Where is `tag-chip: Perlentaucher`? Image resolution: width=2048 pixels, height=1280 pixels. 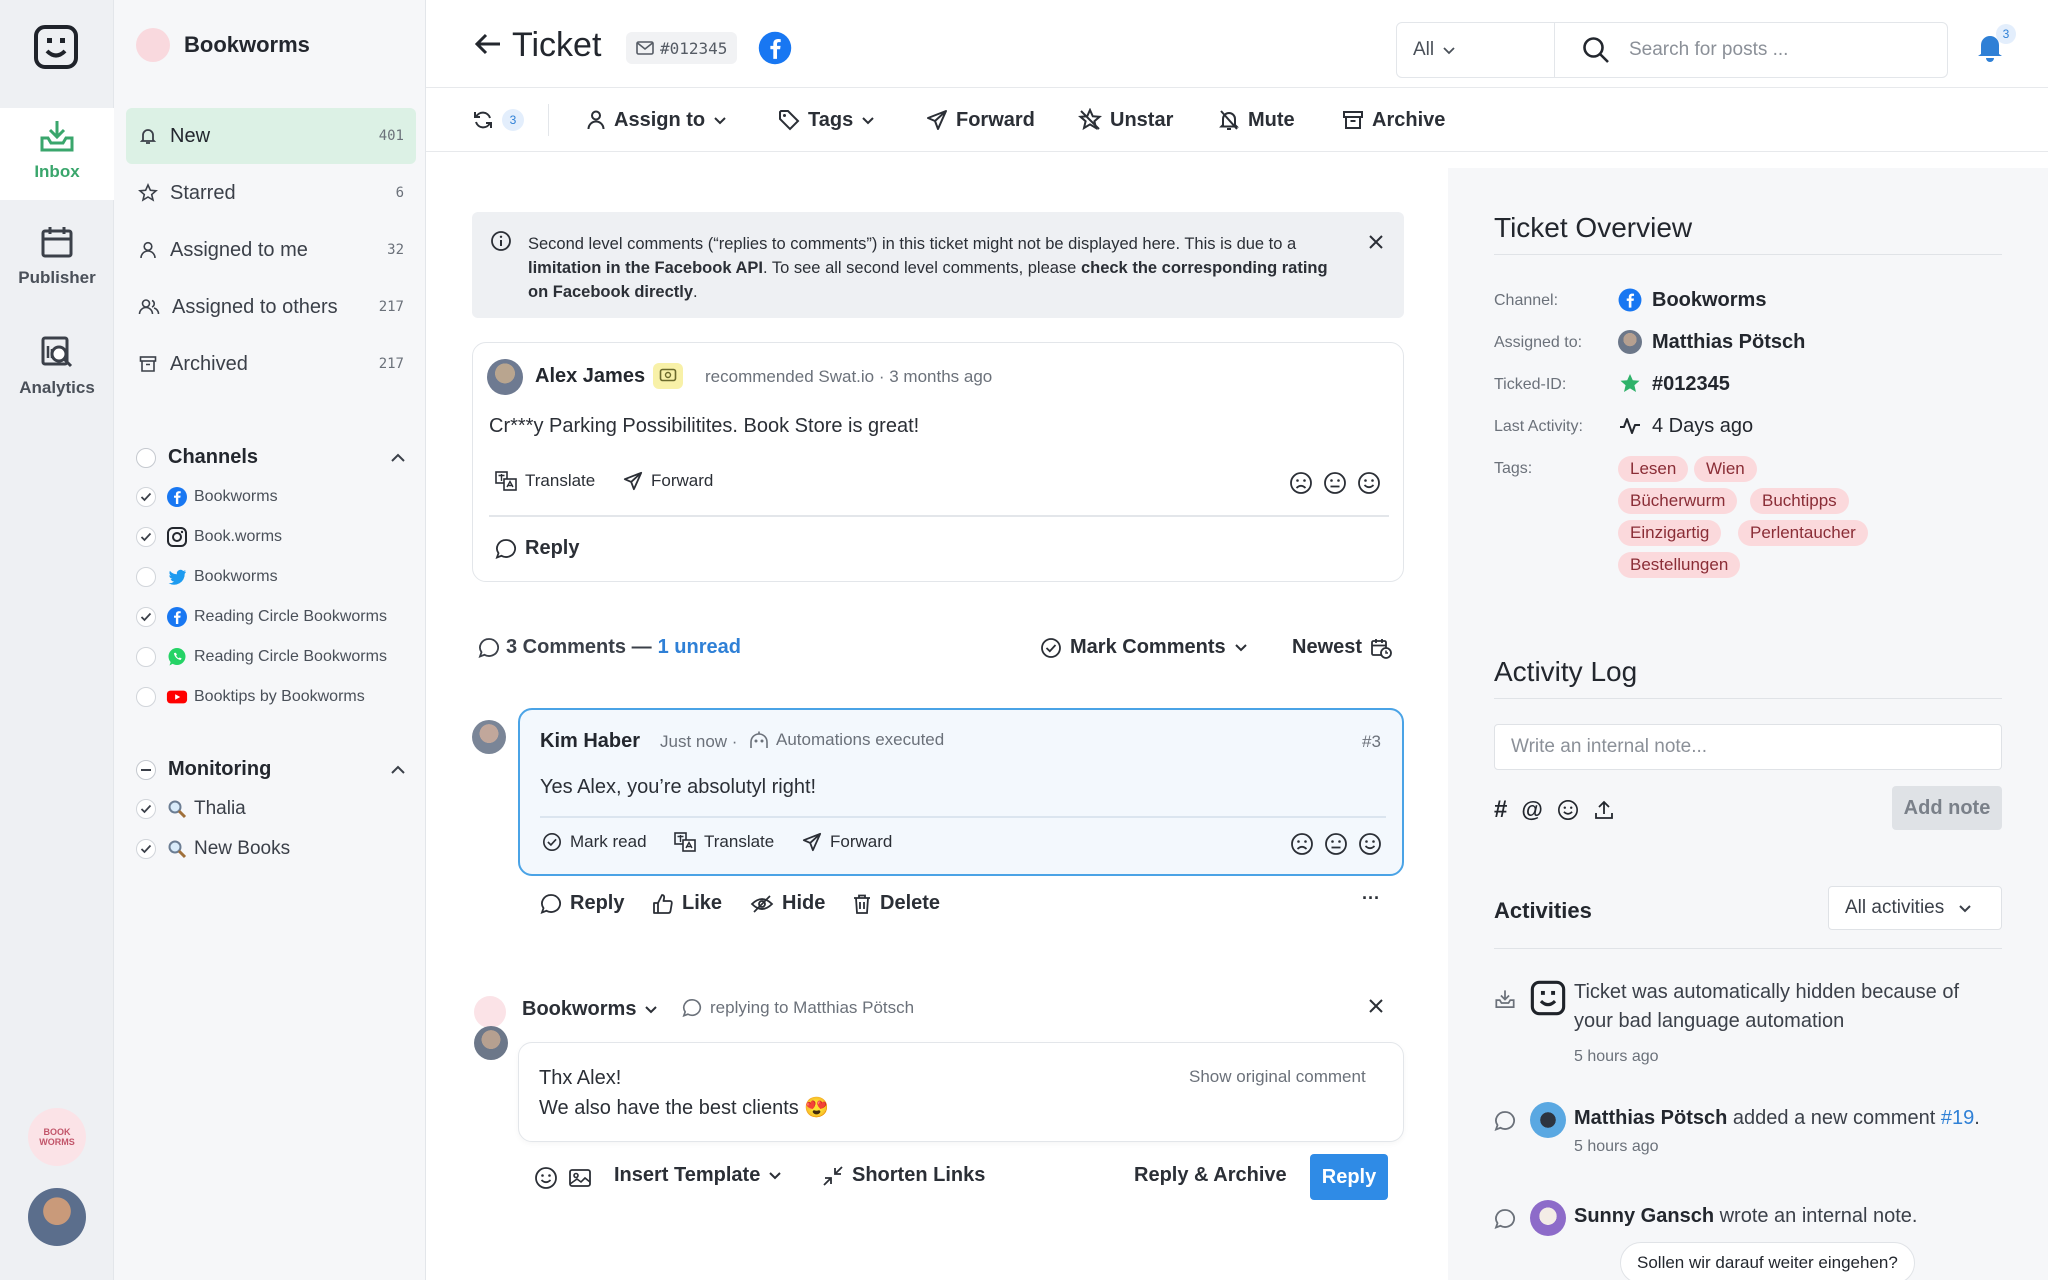
tag-chip: Perlentaucher is located at coordinates (1803, 533).